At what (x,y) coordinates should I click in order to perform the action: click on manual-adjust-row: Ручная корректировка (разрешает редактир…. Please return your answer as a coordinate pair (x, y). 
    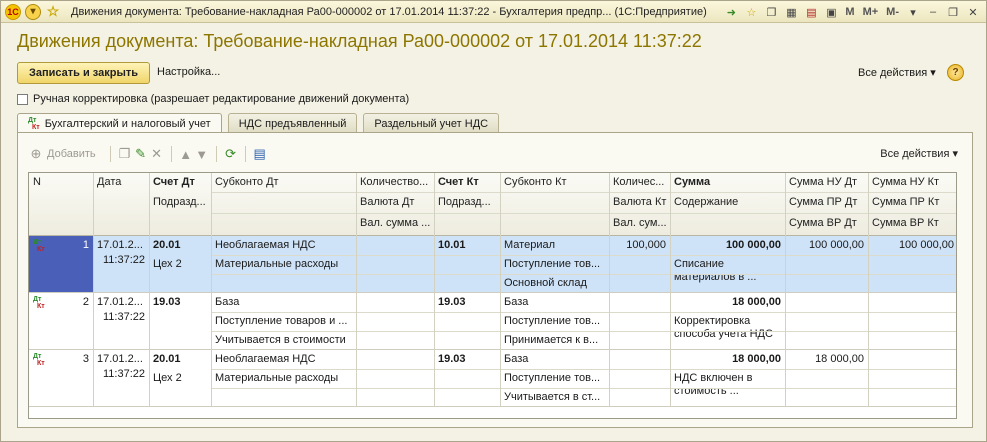
    Looking at the image, I should click on (213, 99).